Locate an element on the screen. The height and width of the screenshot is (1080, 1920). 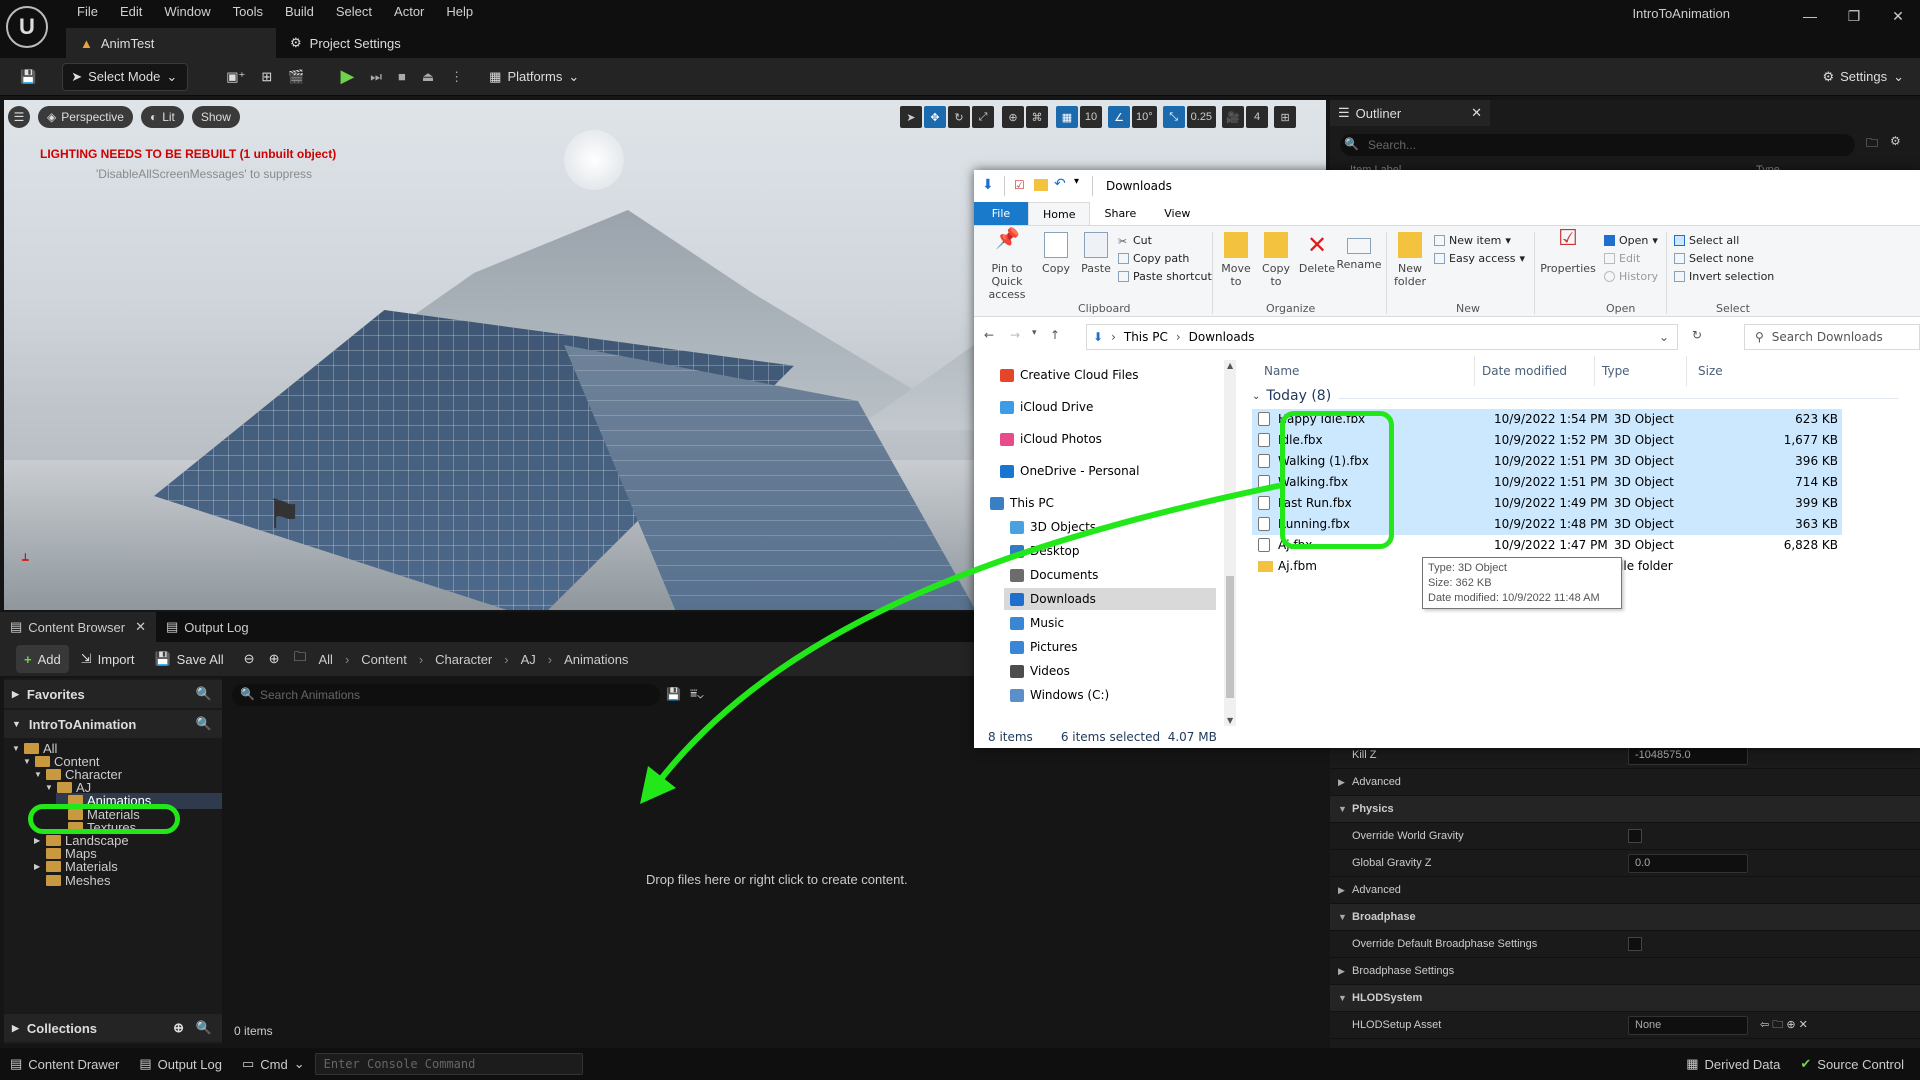
perspective-button: ◈ Perspective is located at coordinates (85, 117).